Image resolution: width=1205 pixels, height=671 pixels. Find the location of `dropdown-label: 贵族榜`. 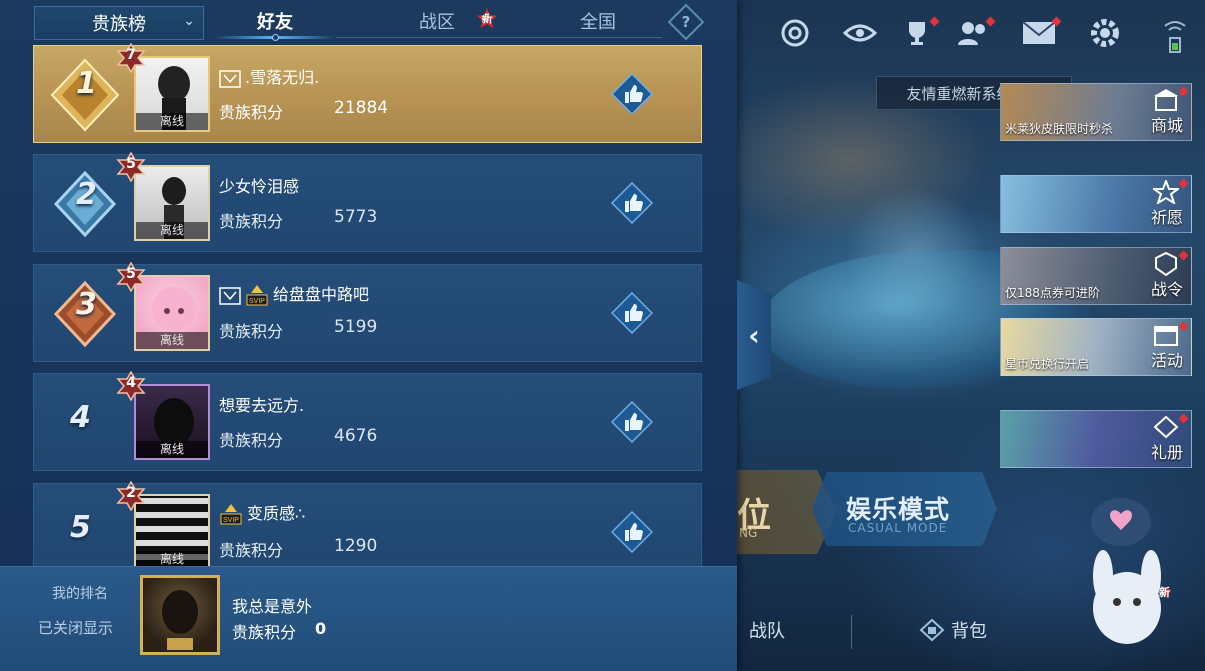

dropdown-label: 贵族榜 is located at coordinates (119, 24).